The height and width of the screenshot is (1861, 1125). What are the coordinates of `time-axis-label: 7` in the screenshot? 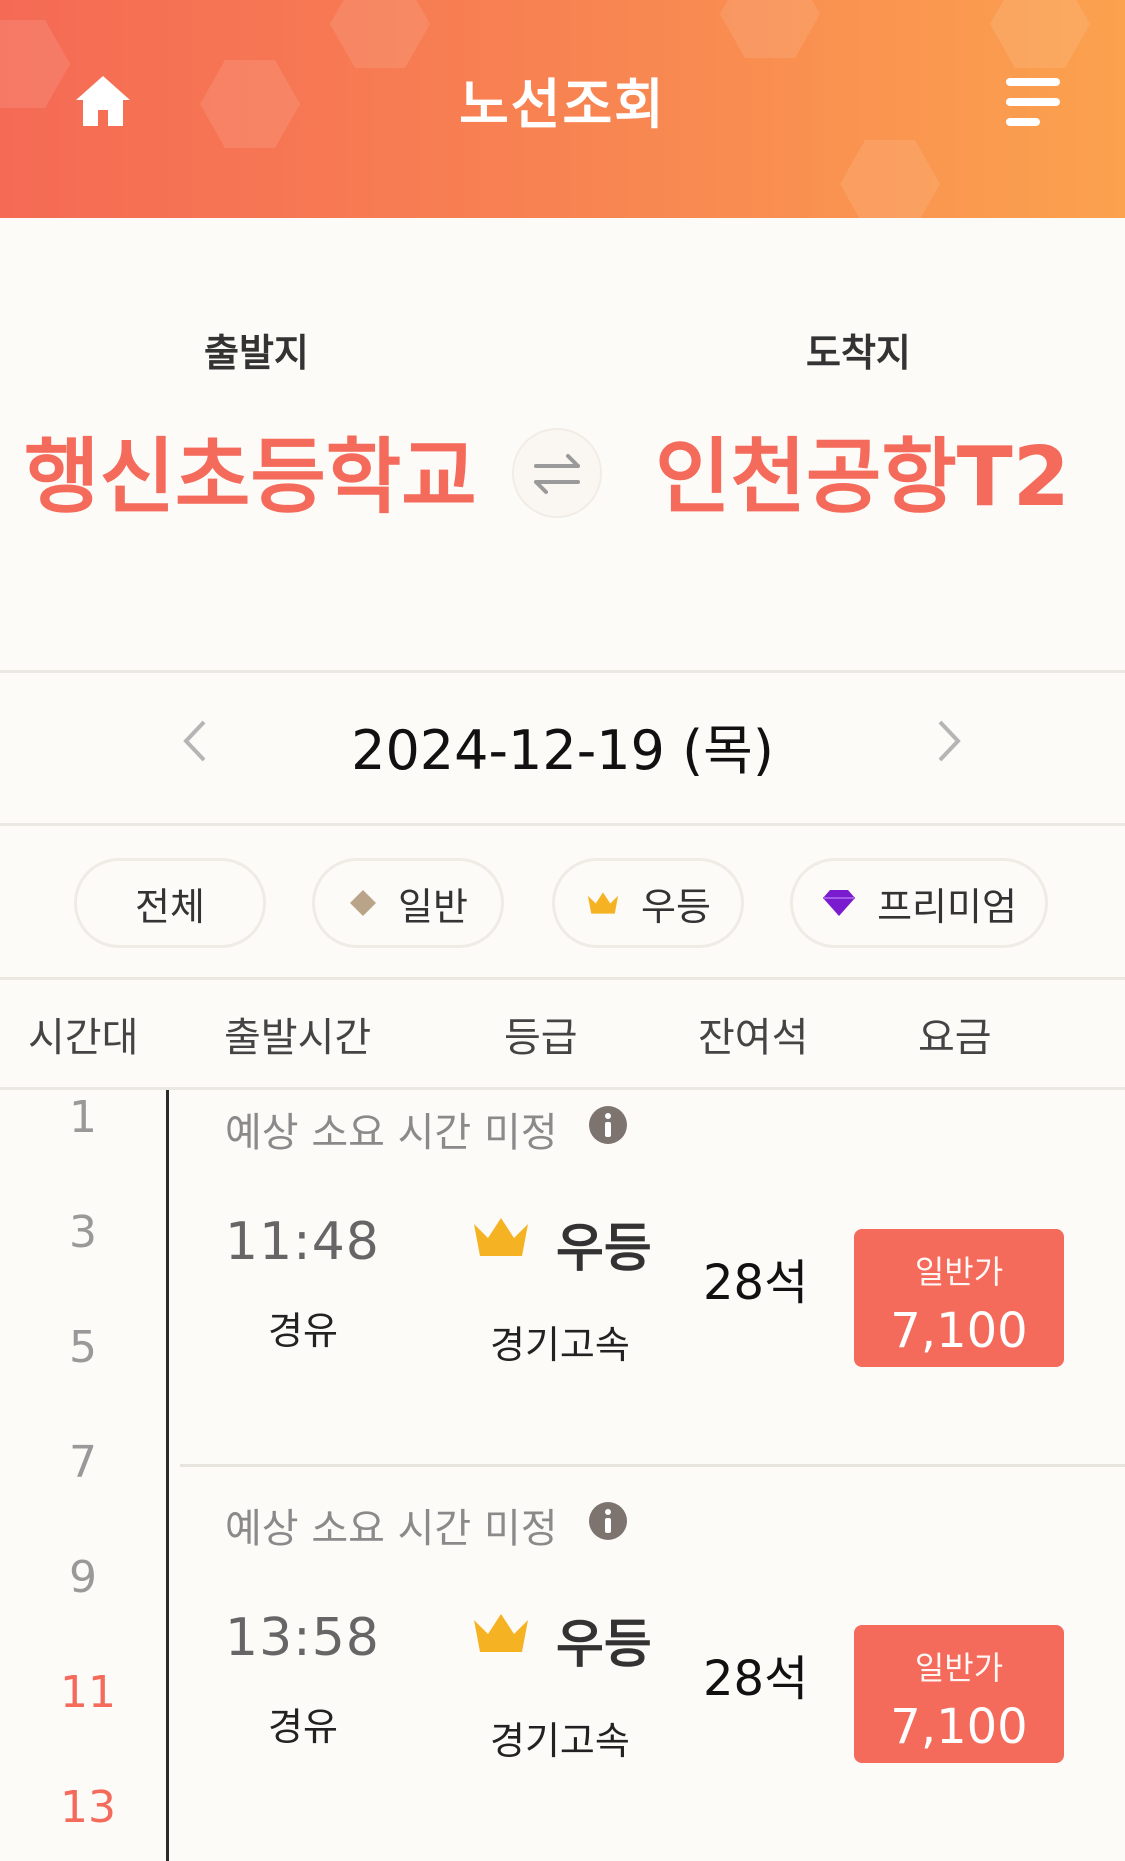 It's located at (83, 1462).